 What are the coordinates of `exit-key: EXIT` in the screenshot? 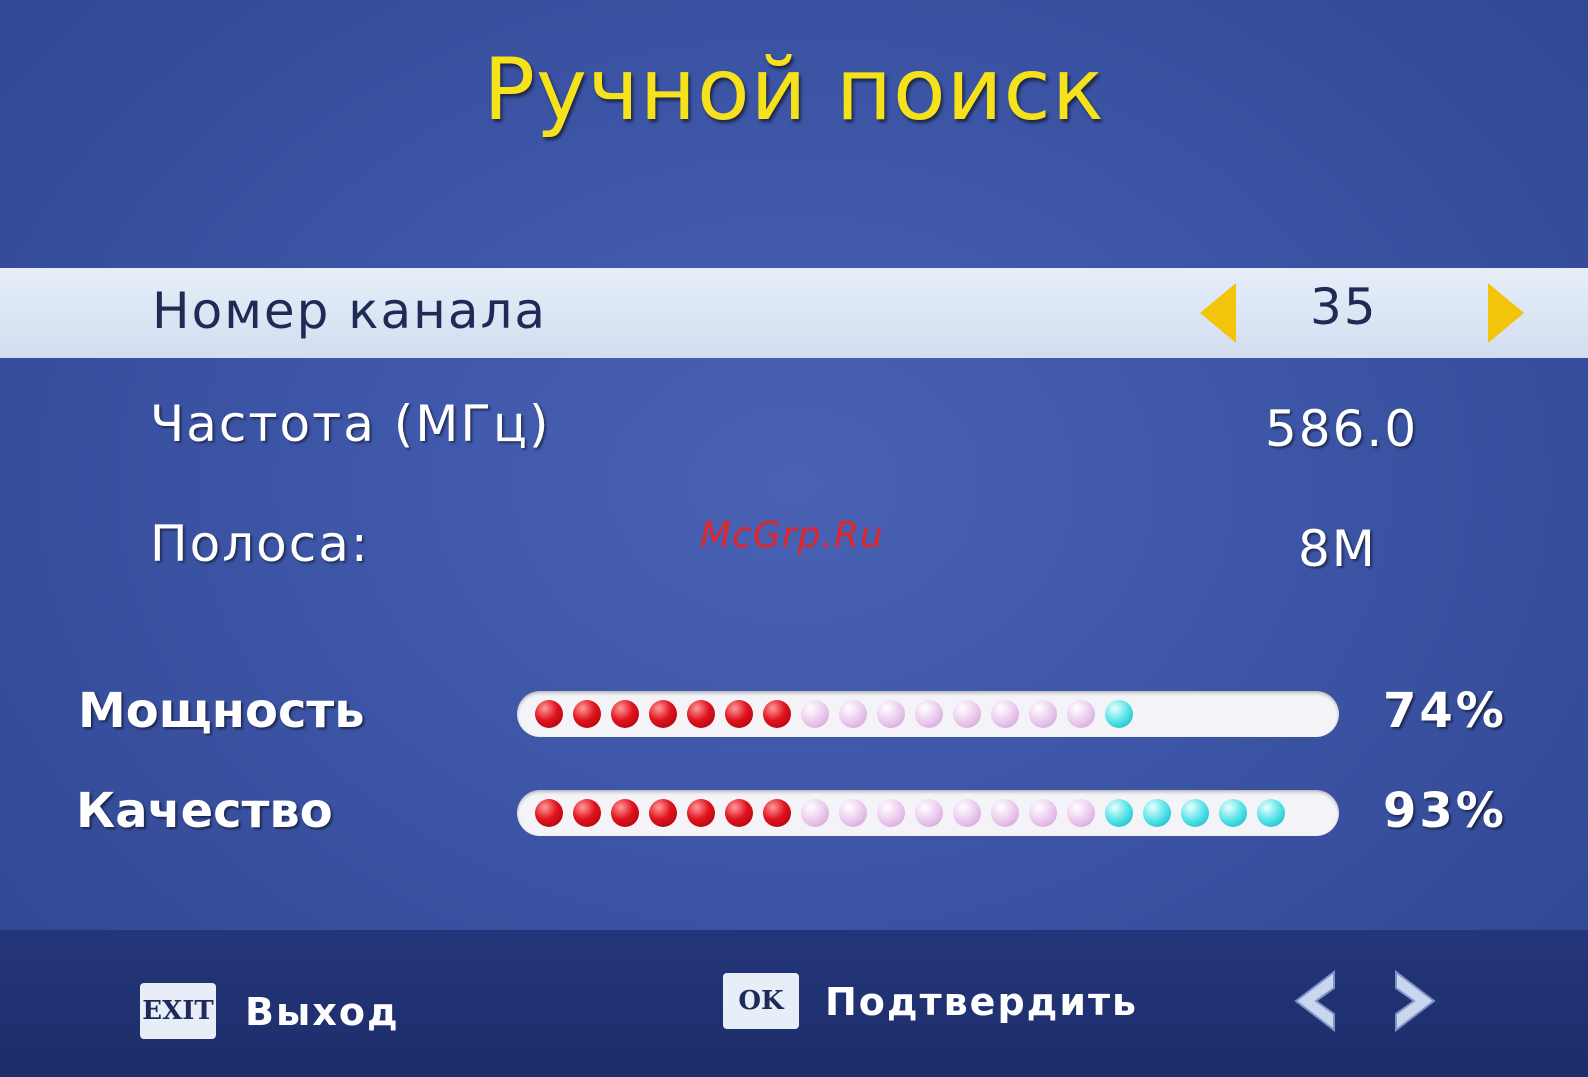 It's located at (178, 1011).